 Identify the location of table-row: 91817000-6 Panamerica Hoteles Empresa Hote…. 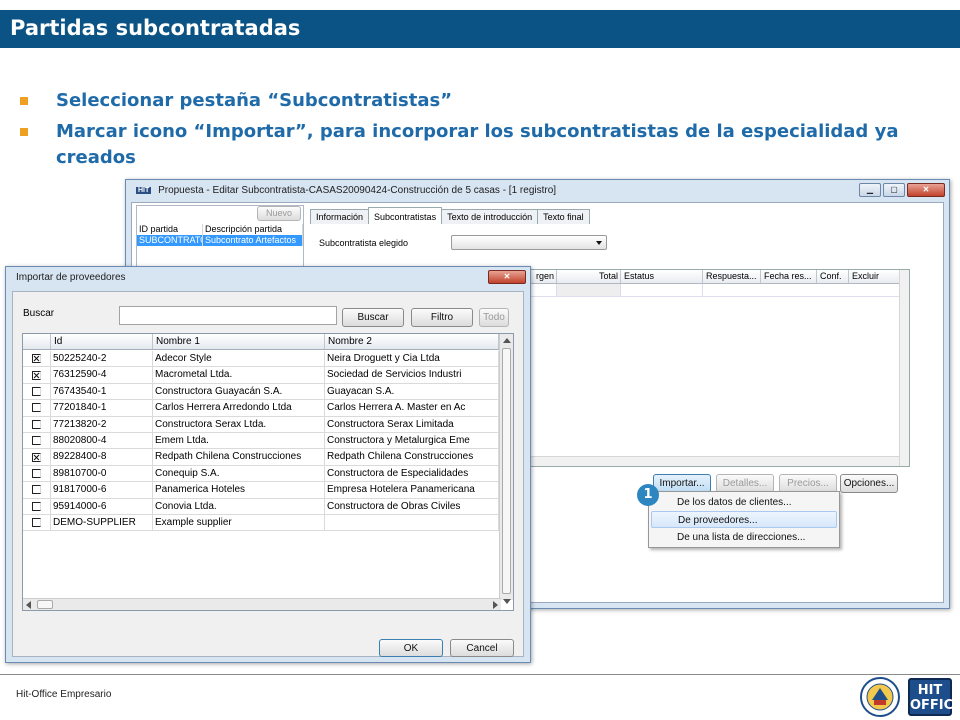
(261, 490).